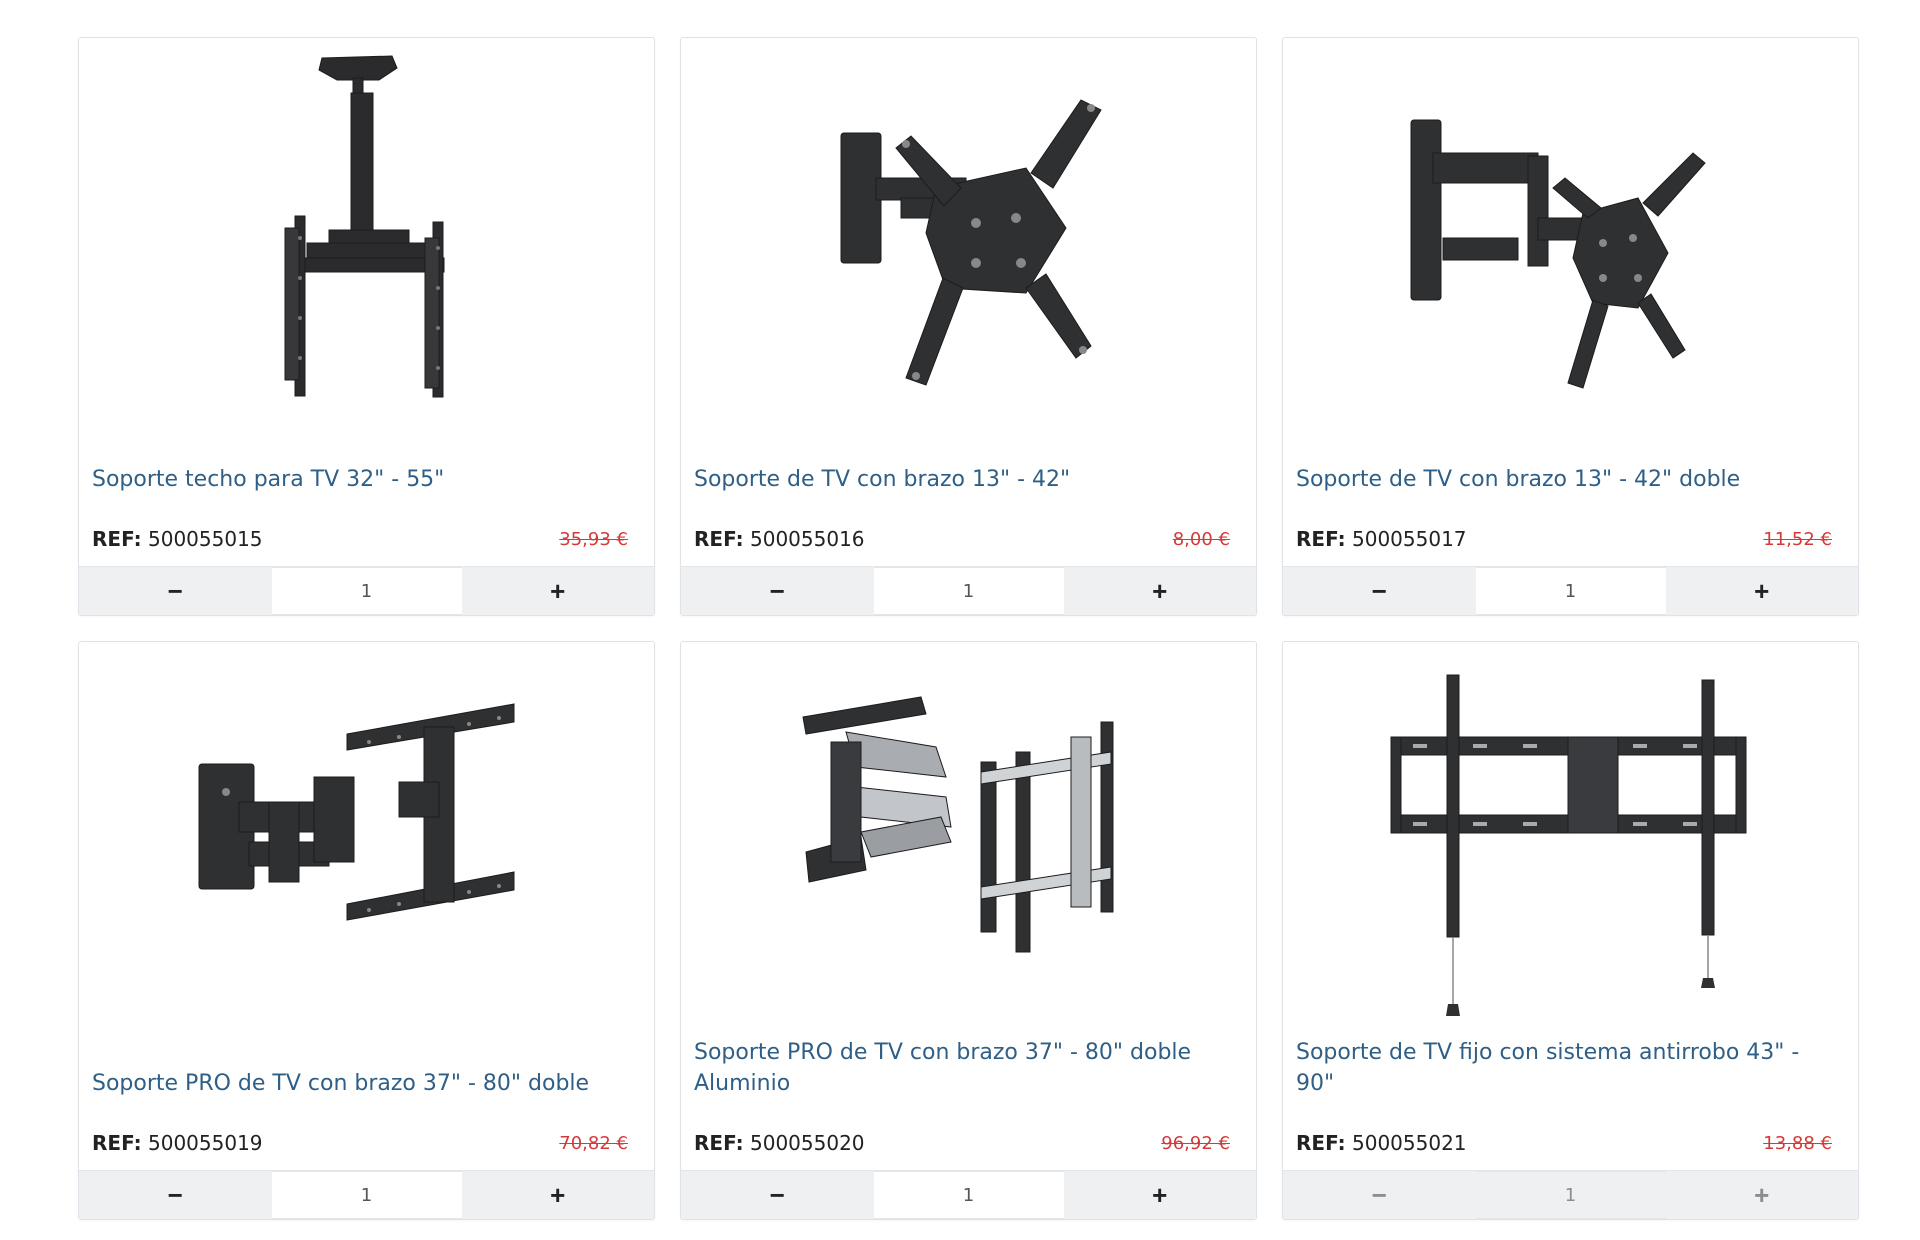 The height and width of the screenshot is (1240, 1920). Describe the element at coordinates (962, 539) in the screenshot. I see `ref-row: REF: 500055016 8,00 €` at that location.